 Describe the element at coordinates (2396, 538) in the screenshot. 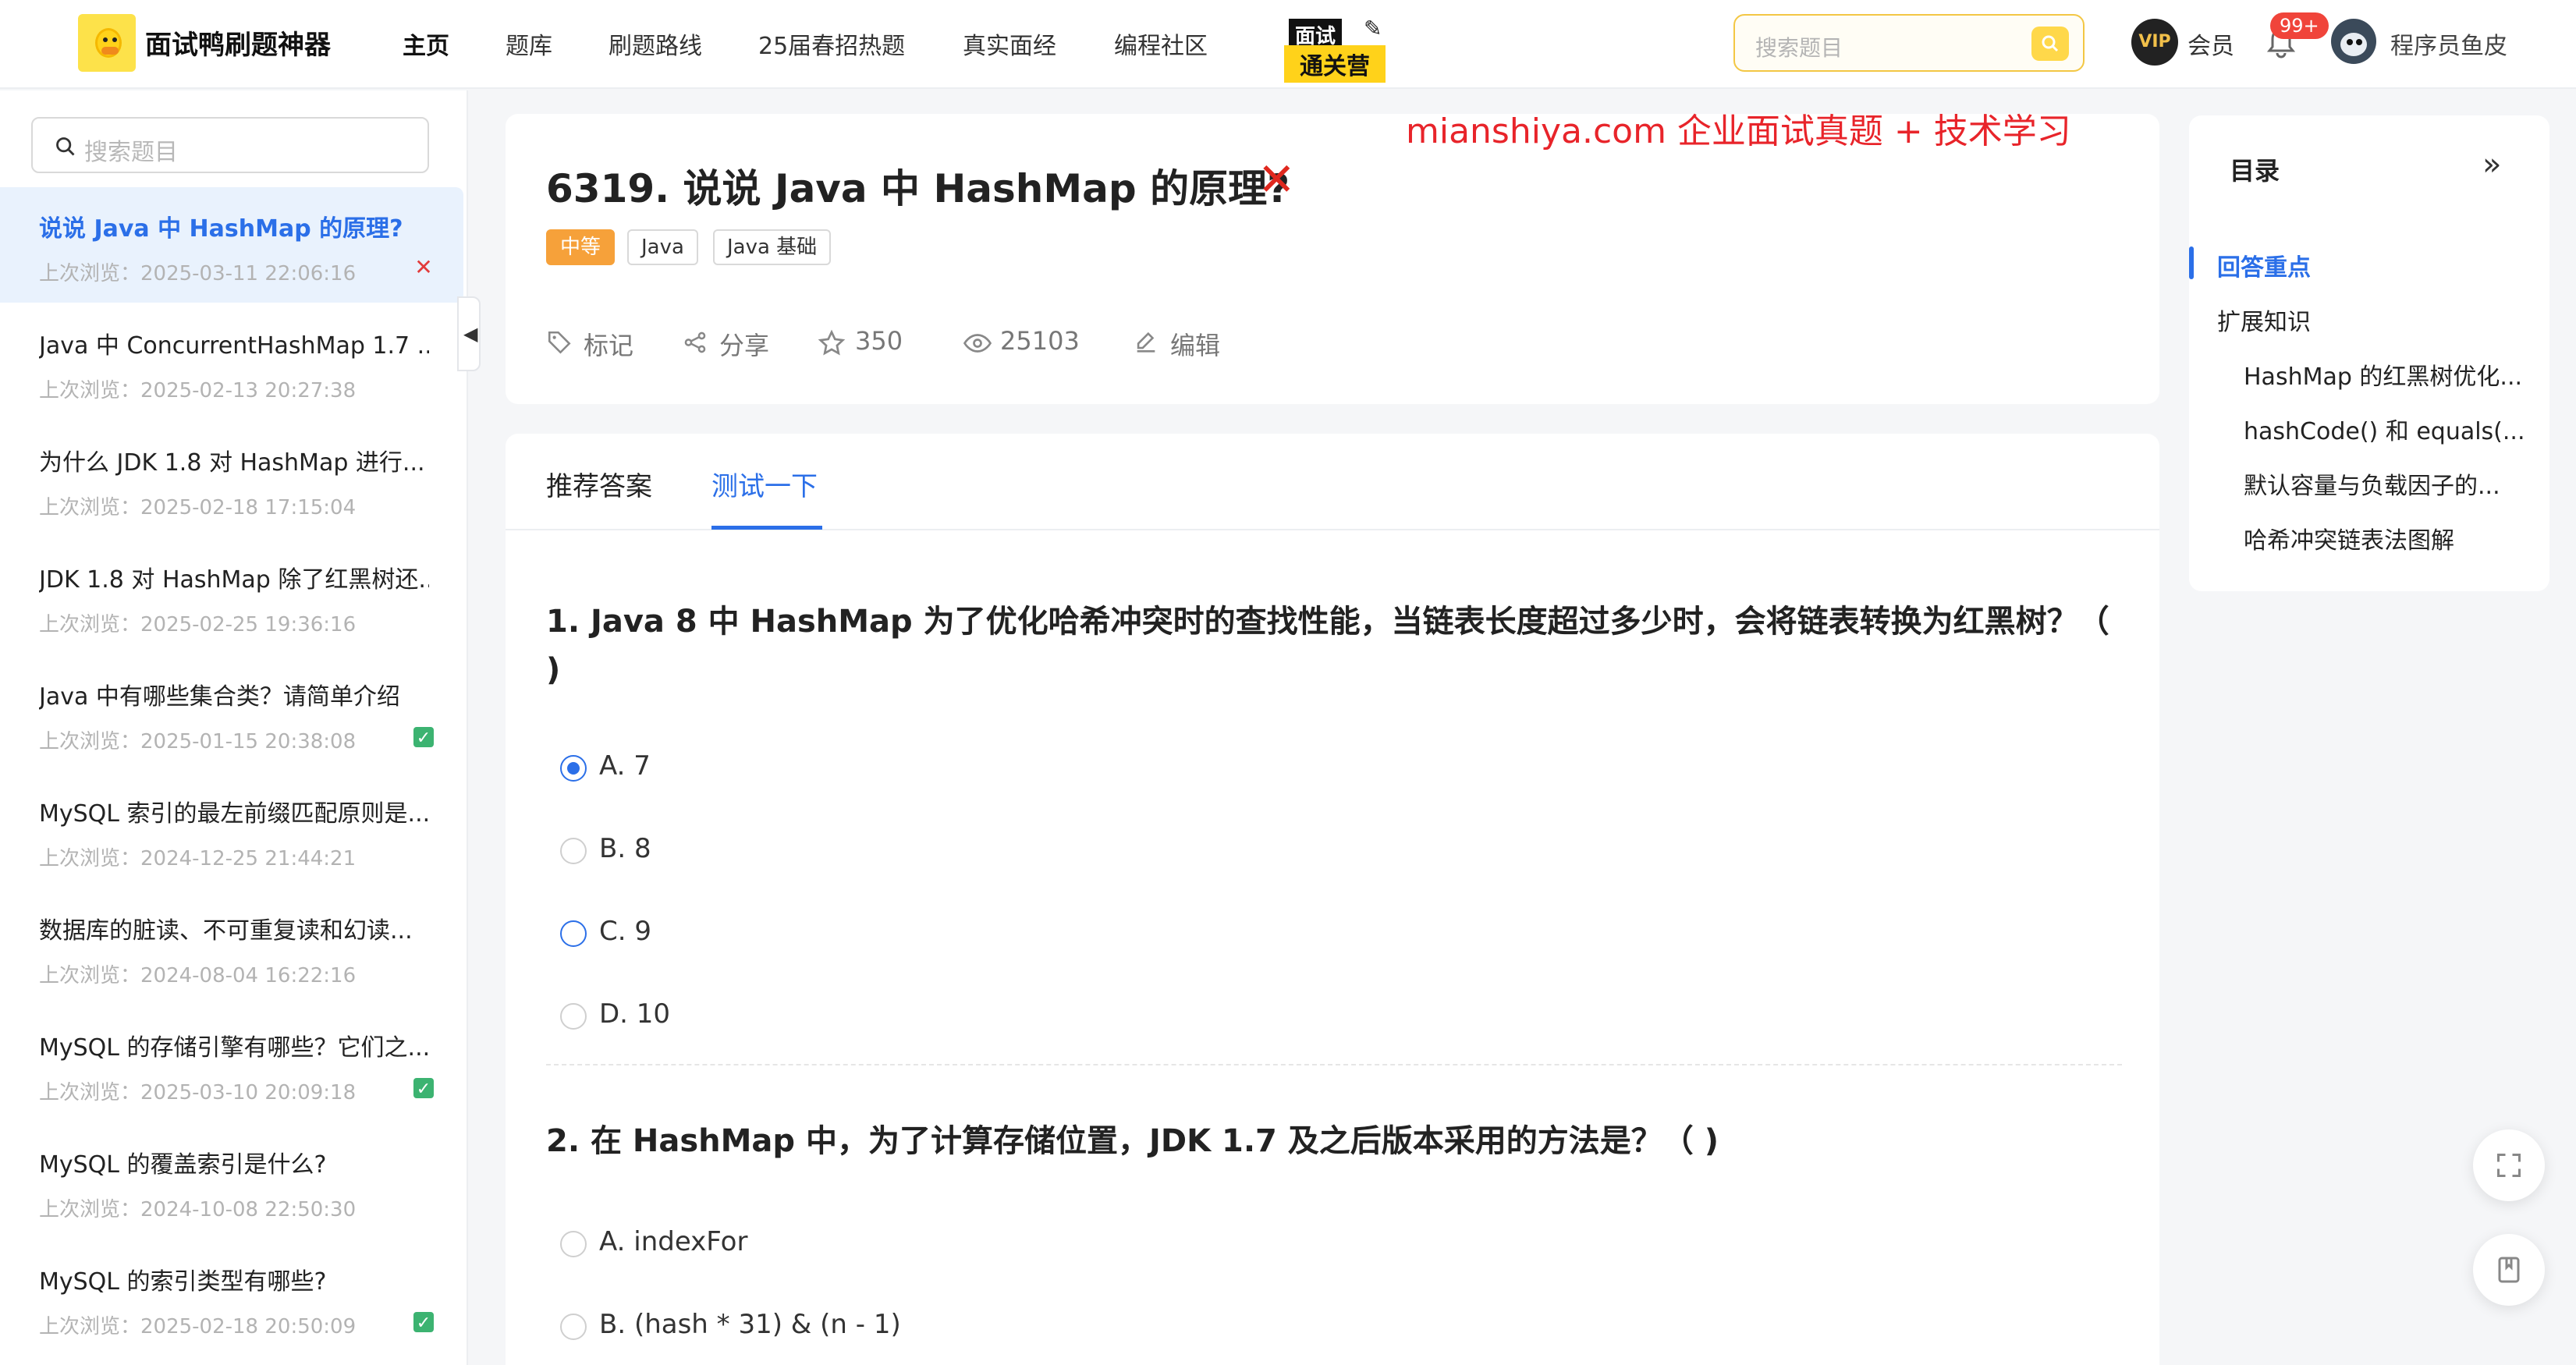

I see `toc-item: 哈希冲突链表法图解` at that location.